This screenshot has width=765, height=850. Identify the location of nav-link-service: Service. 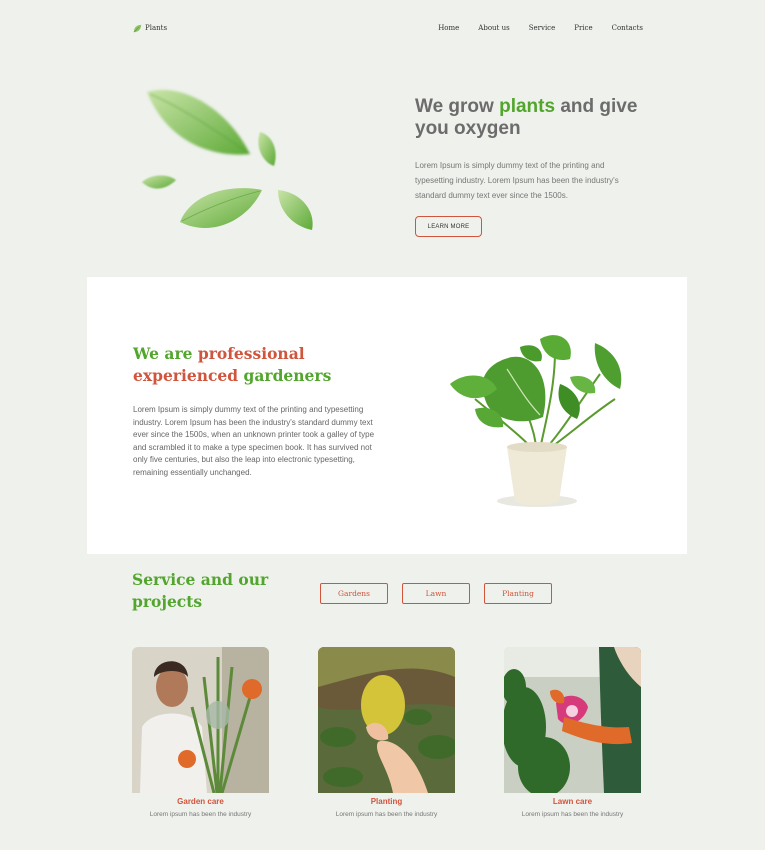
(542, 28).